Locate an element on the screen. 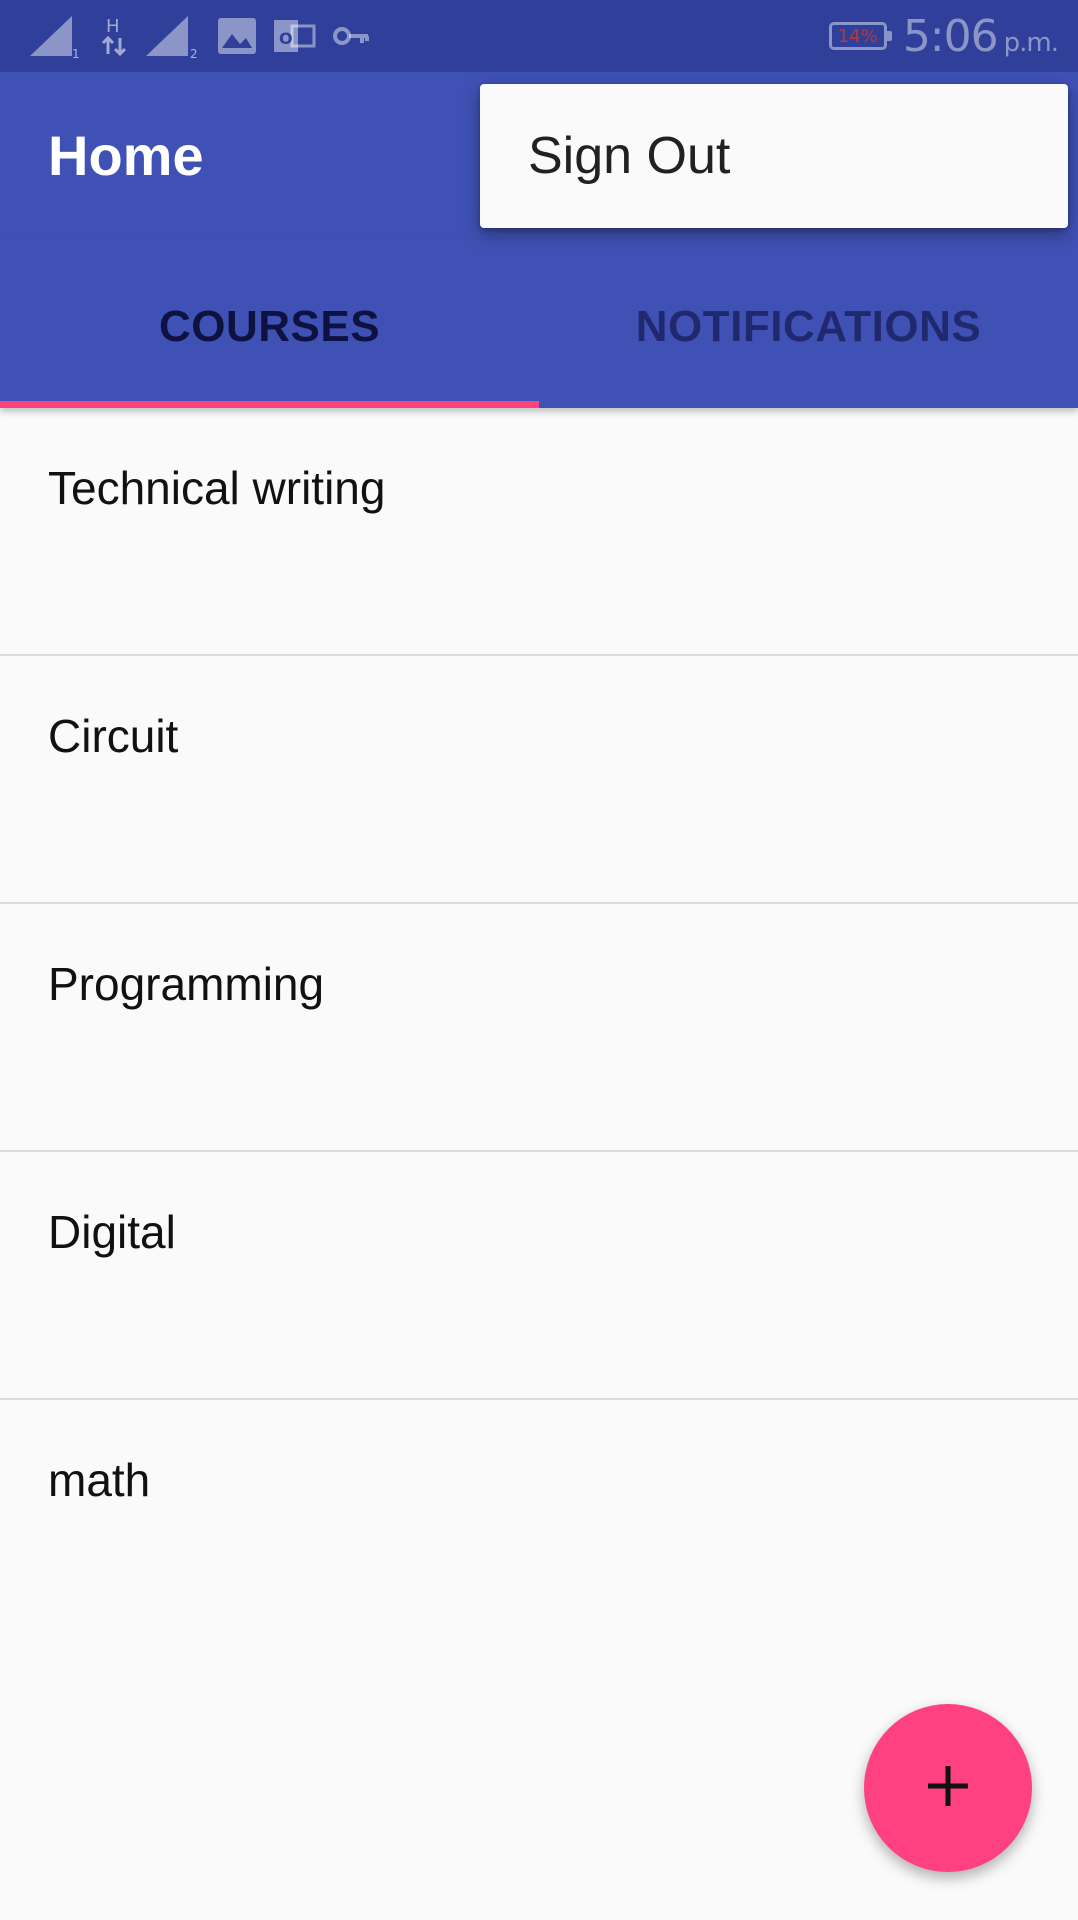 The image size is (1078, 1920). clock: 5:06 p.m. is located at coordinates (980, 36).